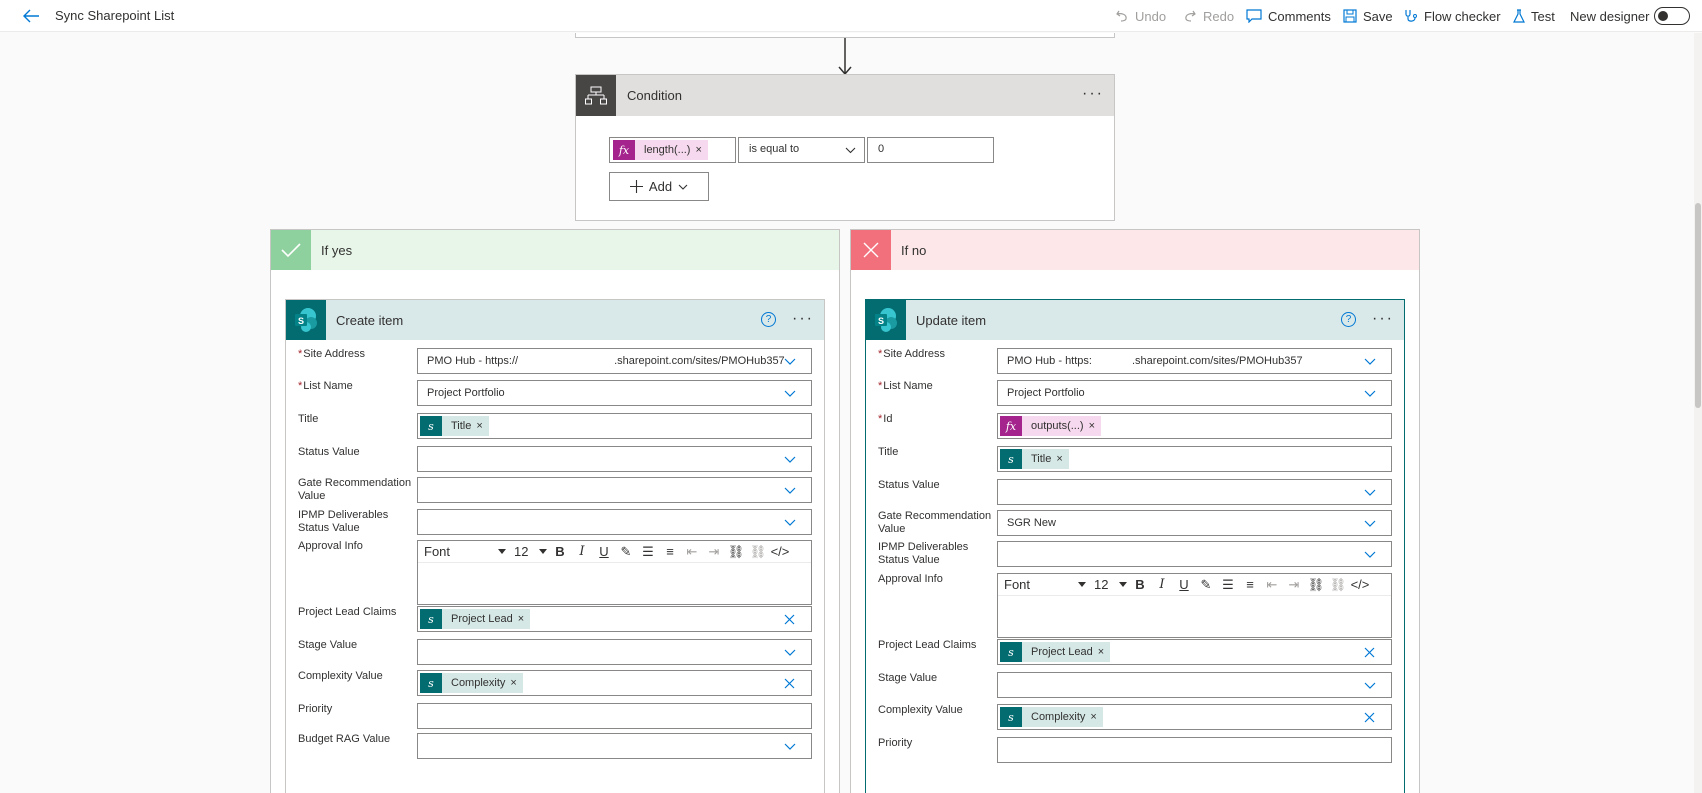  I want to click on create-item-header: S Create item ? ···, so click(555, 320).